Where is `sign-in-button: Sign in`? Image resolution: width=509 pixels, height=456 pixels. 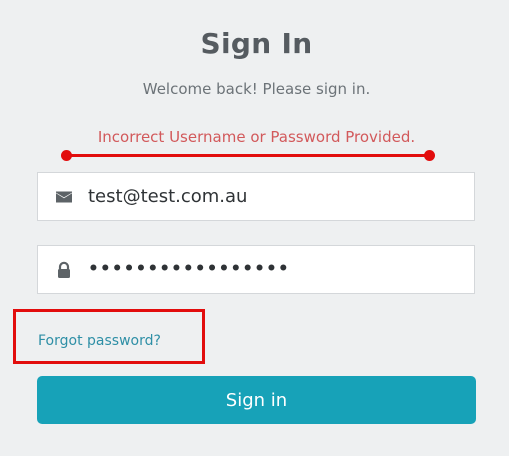
sign-in-button: Sign in is located at coordinates (256, 400).